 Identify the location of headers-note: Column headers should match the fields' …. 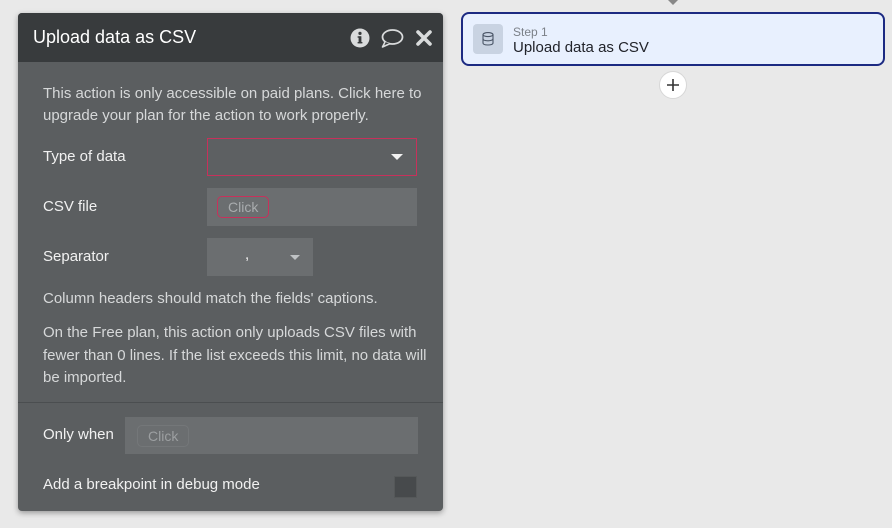
(210, 298).